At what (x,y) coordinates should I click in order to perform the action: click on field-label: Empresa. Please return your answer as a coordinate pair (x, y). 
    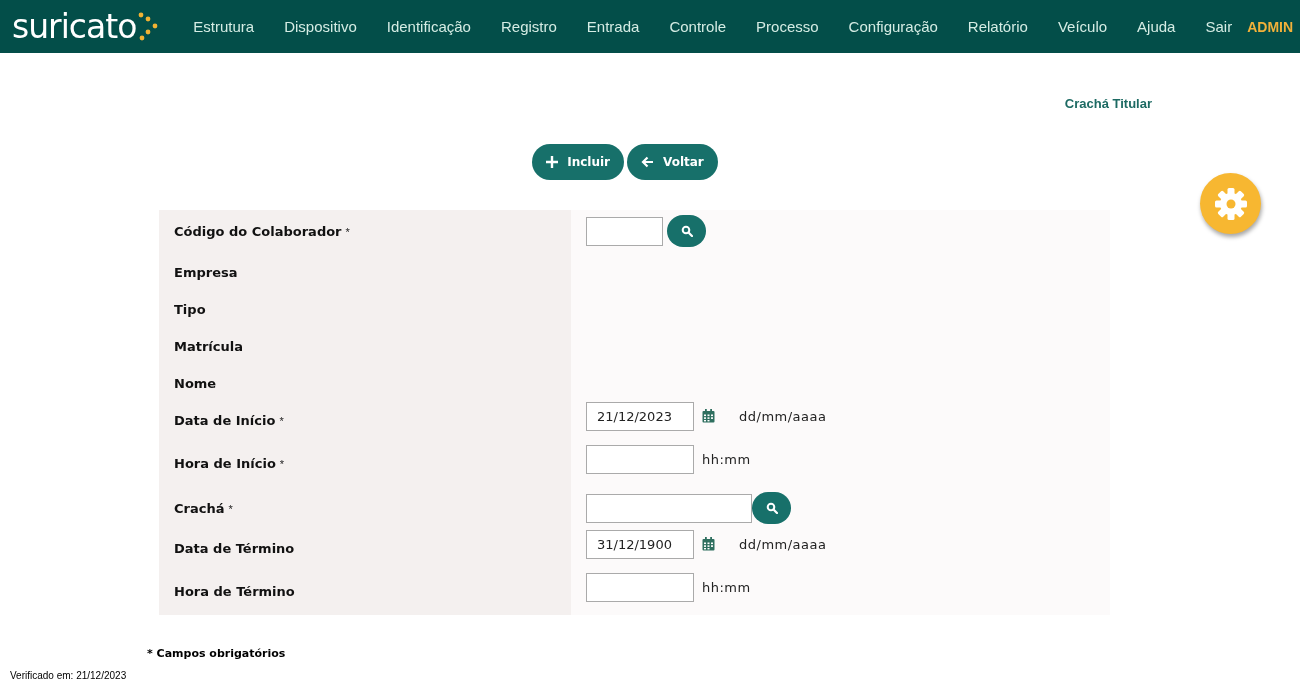
    Looking at the image, I should click on (206, 272).